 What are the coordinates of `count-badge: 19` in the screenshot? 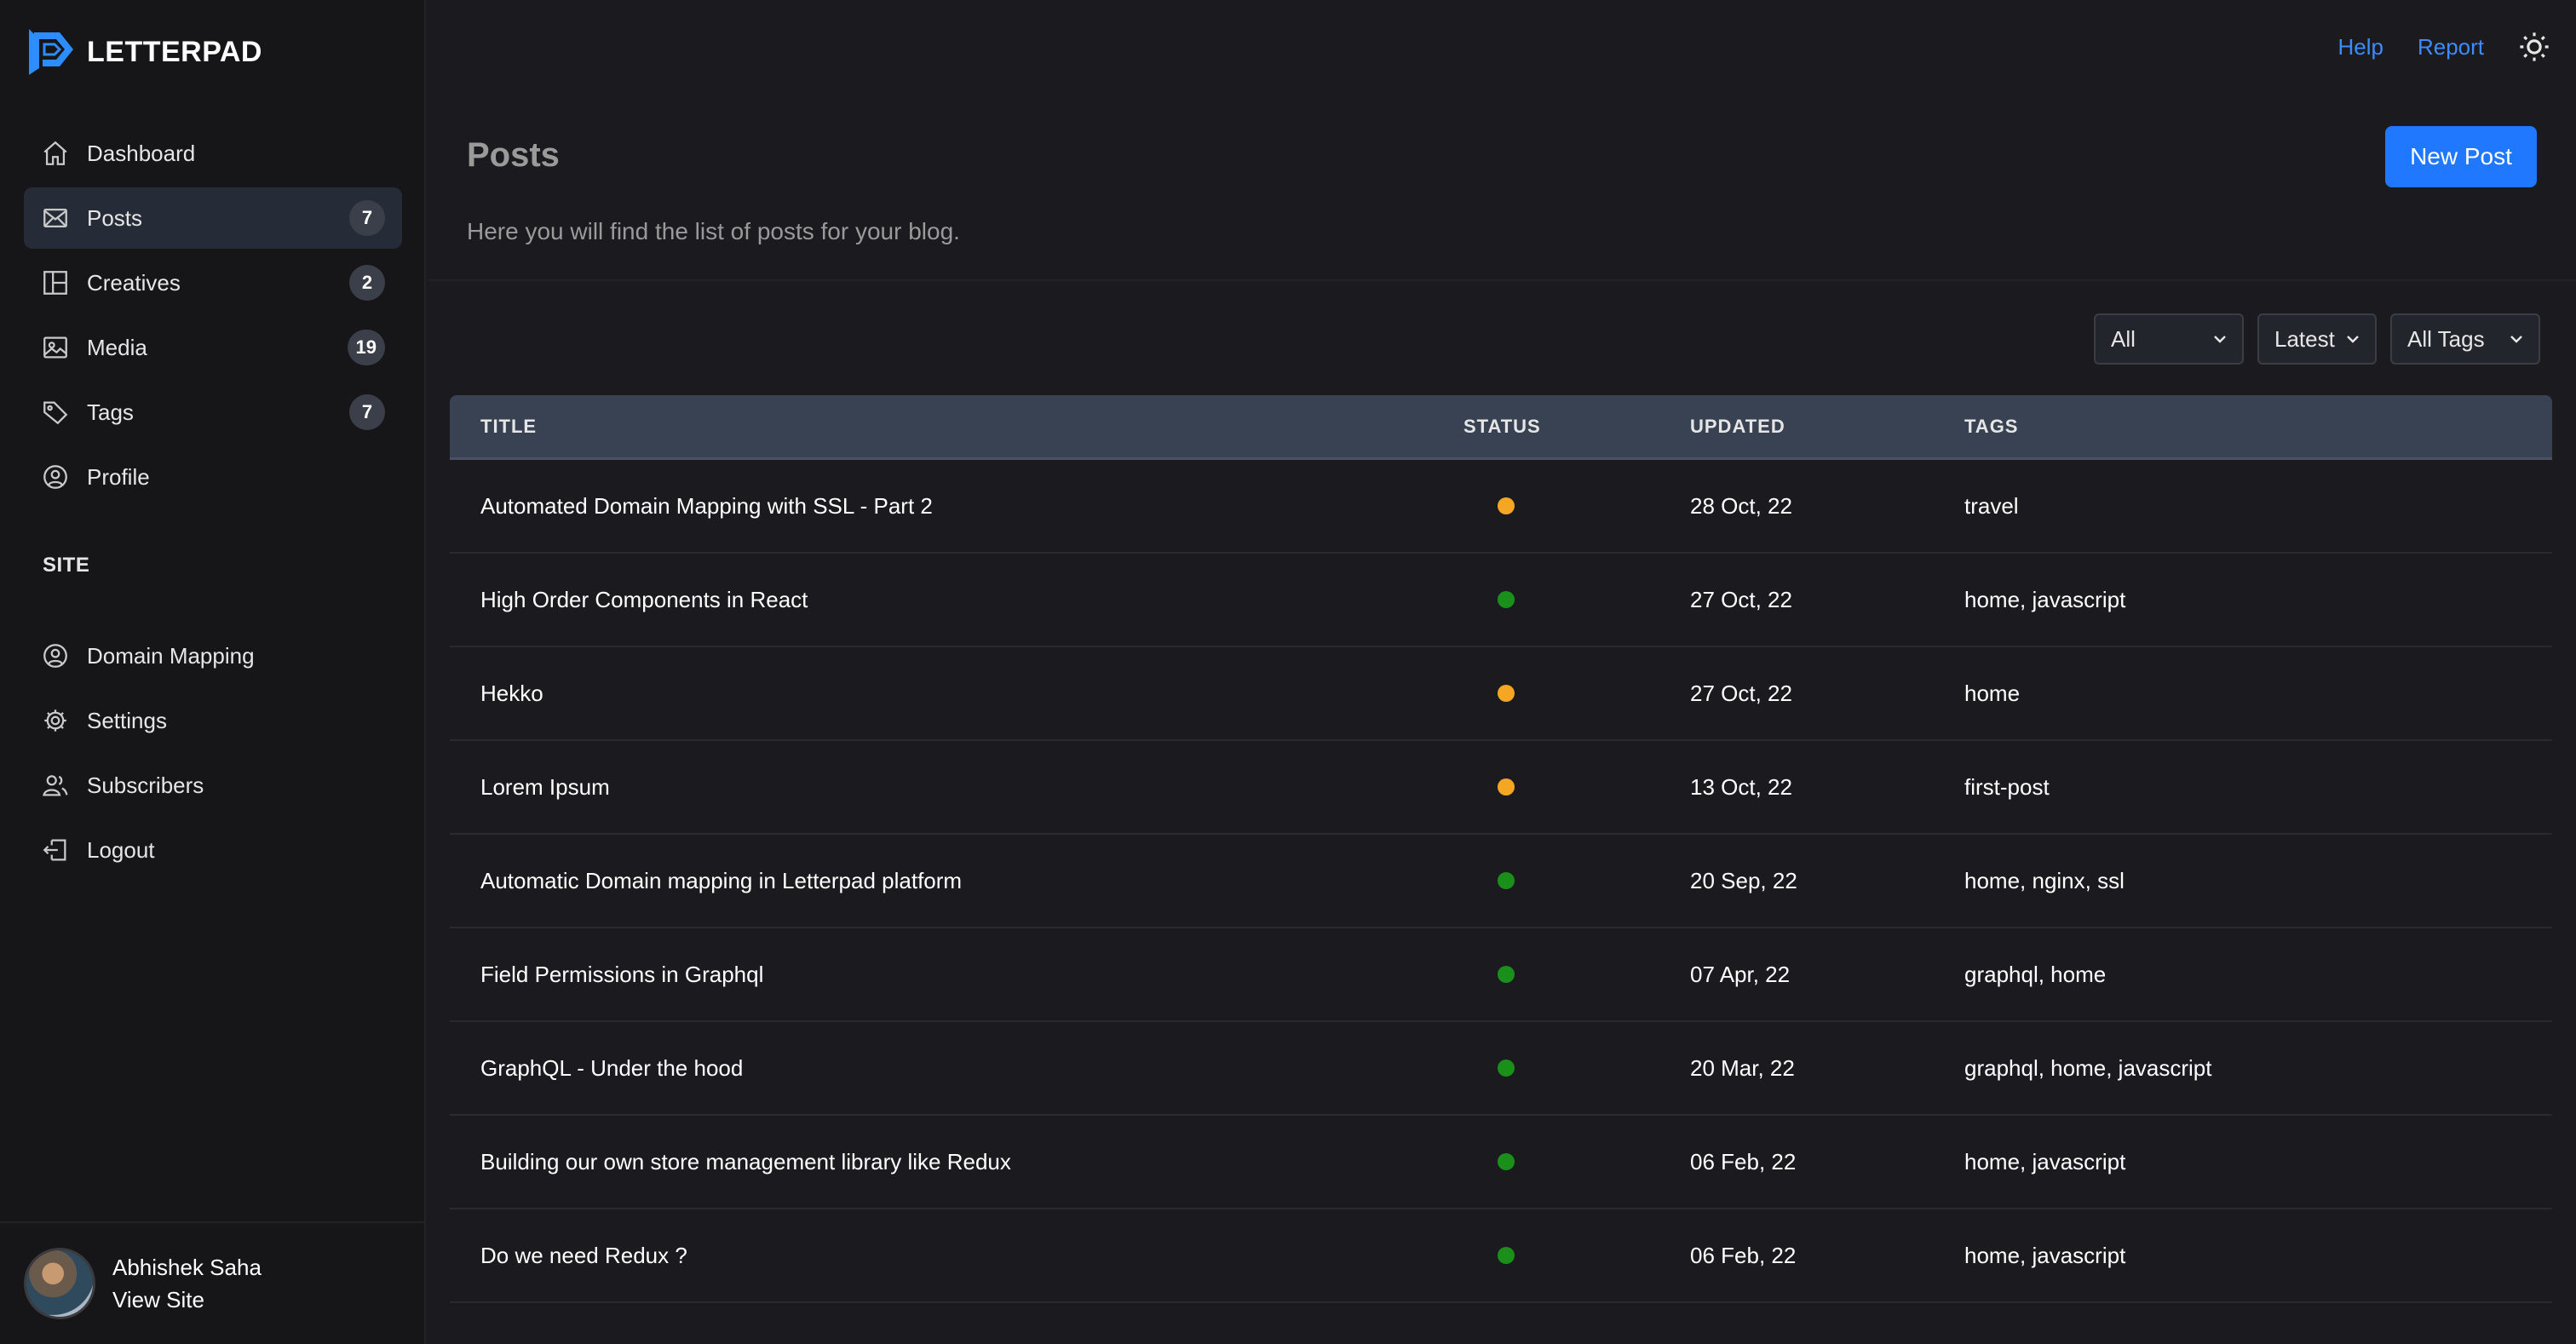 It's located at (366, 347).